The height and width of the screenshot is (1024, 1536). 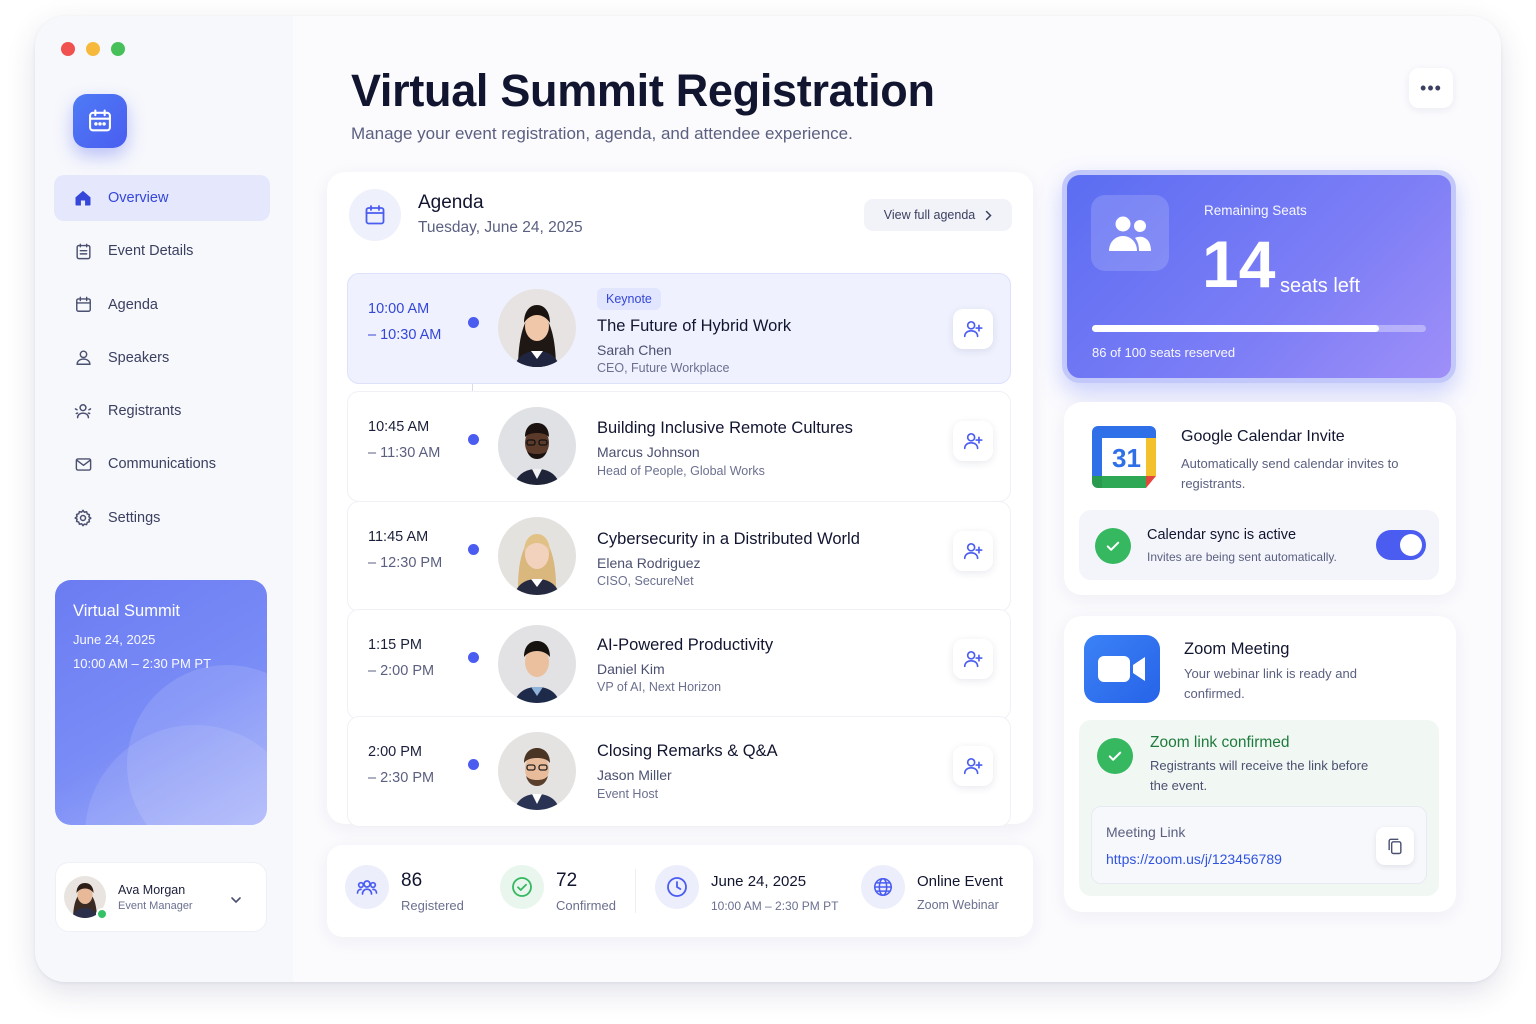 I want to click on zoom-confirmed-title: Zoom link confirmed, so click(x=1220, y=742).